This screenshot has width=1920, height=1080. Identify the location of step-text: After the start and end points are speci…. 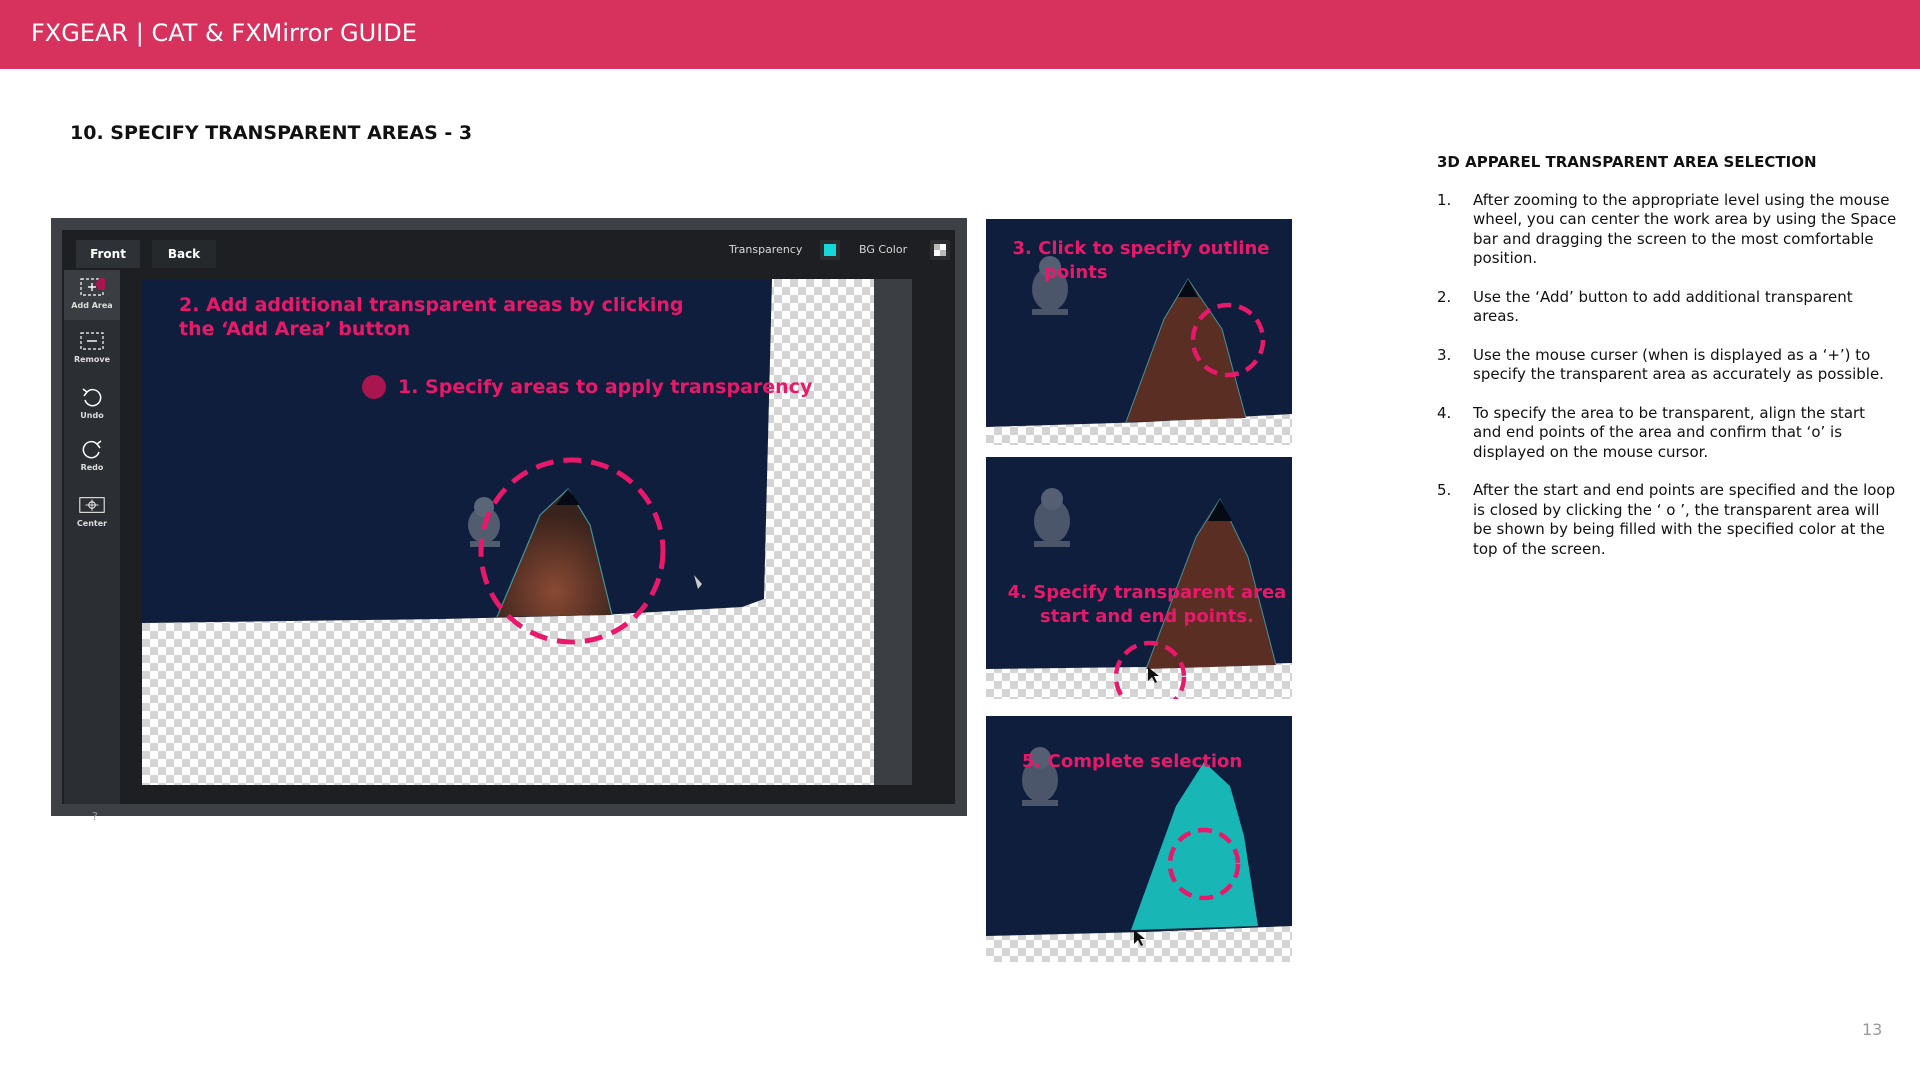
(1684, 519).